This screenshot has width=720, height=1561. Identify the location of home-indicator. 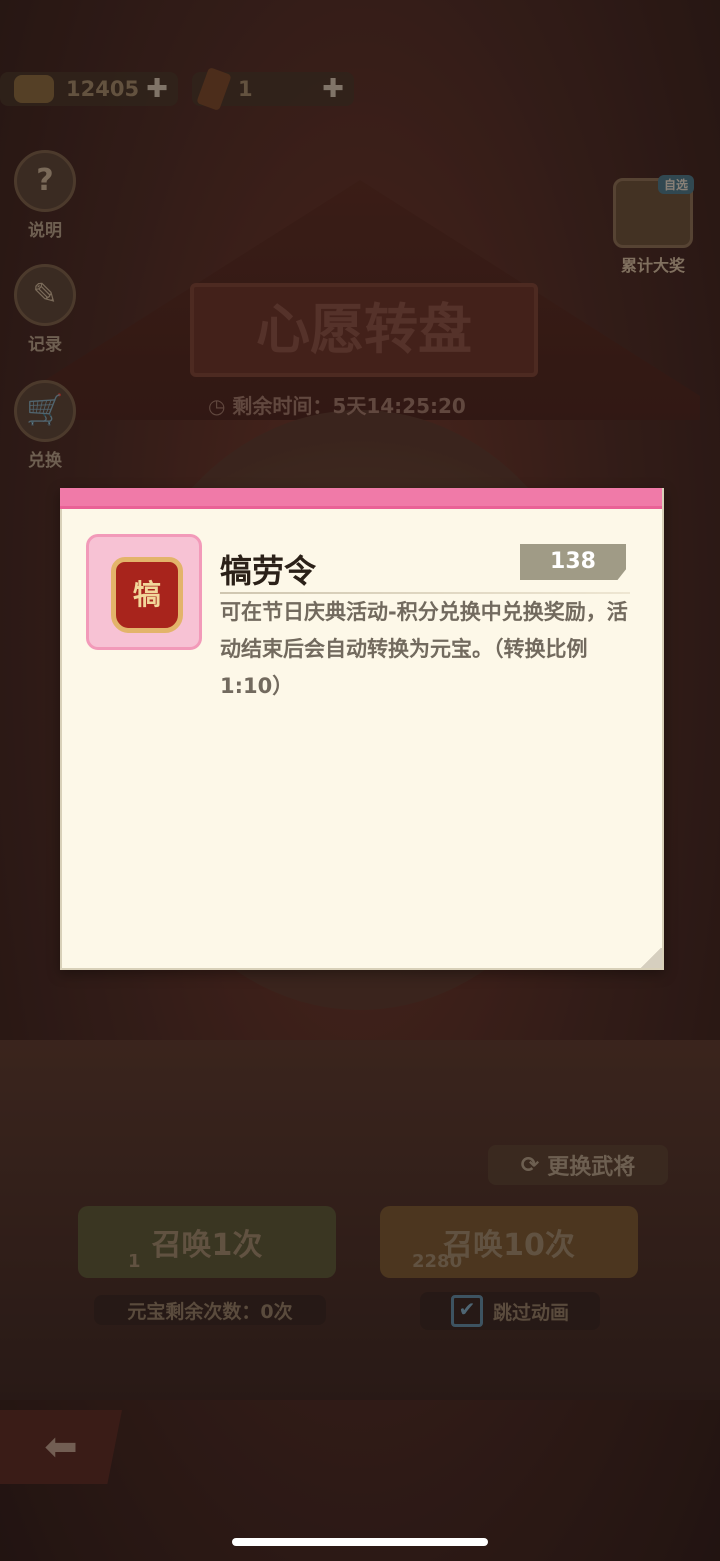
(360, 1542).